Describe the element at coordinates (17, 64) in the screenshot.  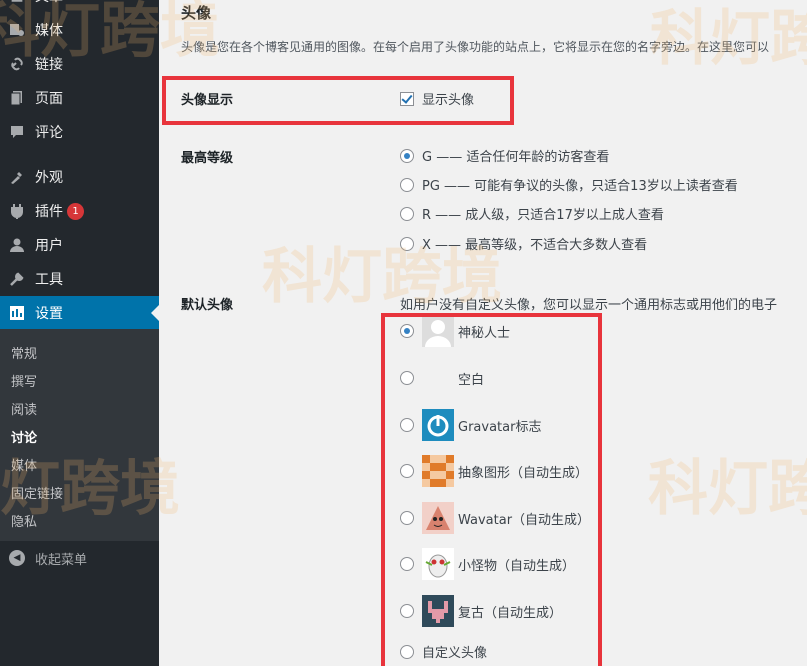
I see `link-icon` at that location.